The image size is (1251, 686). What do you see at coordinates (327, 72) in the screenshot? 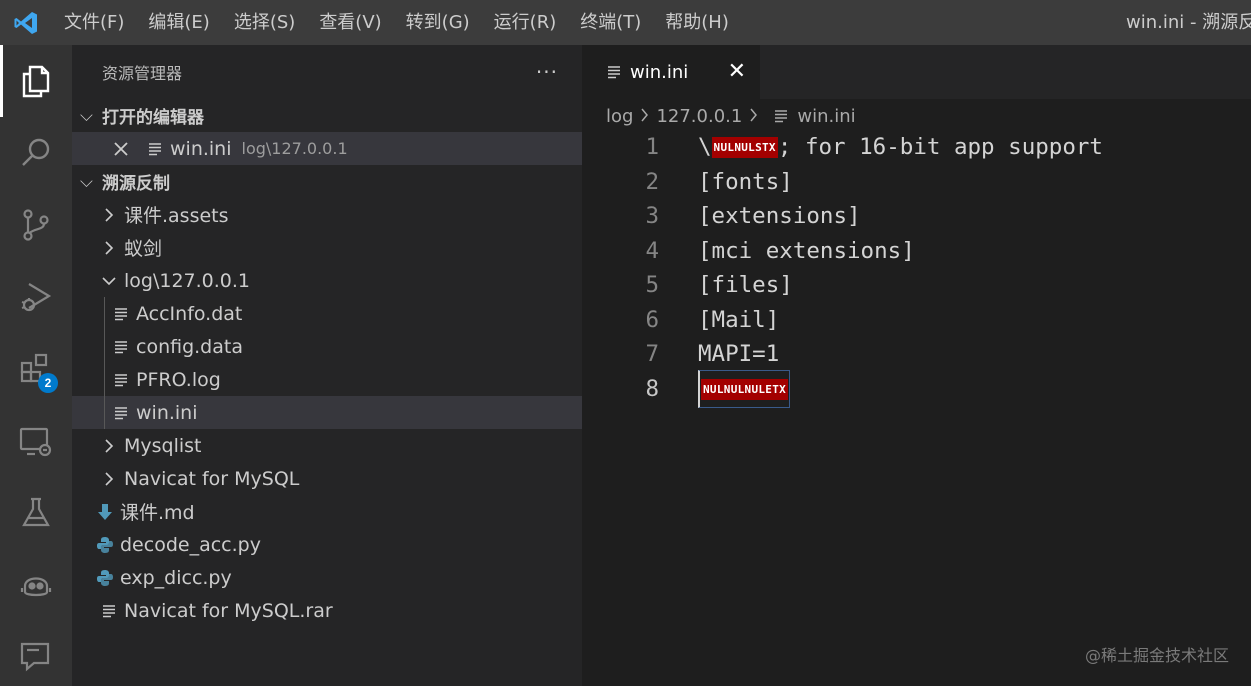
I see `sidebar-header: 资源管理器 ···` at bounding box center [327, 72].